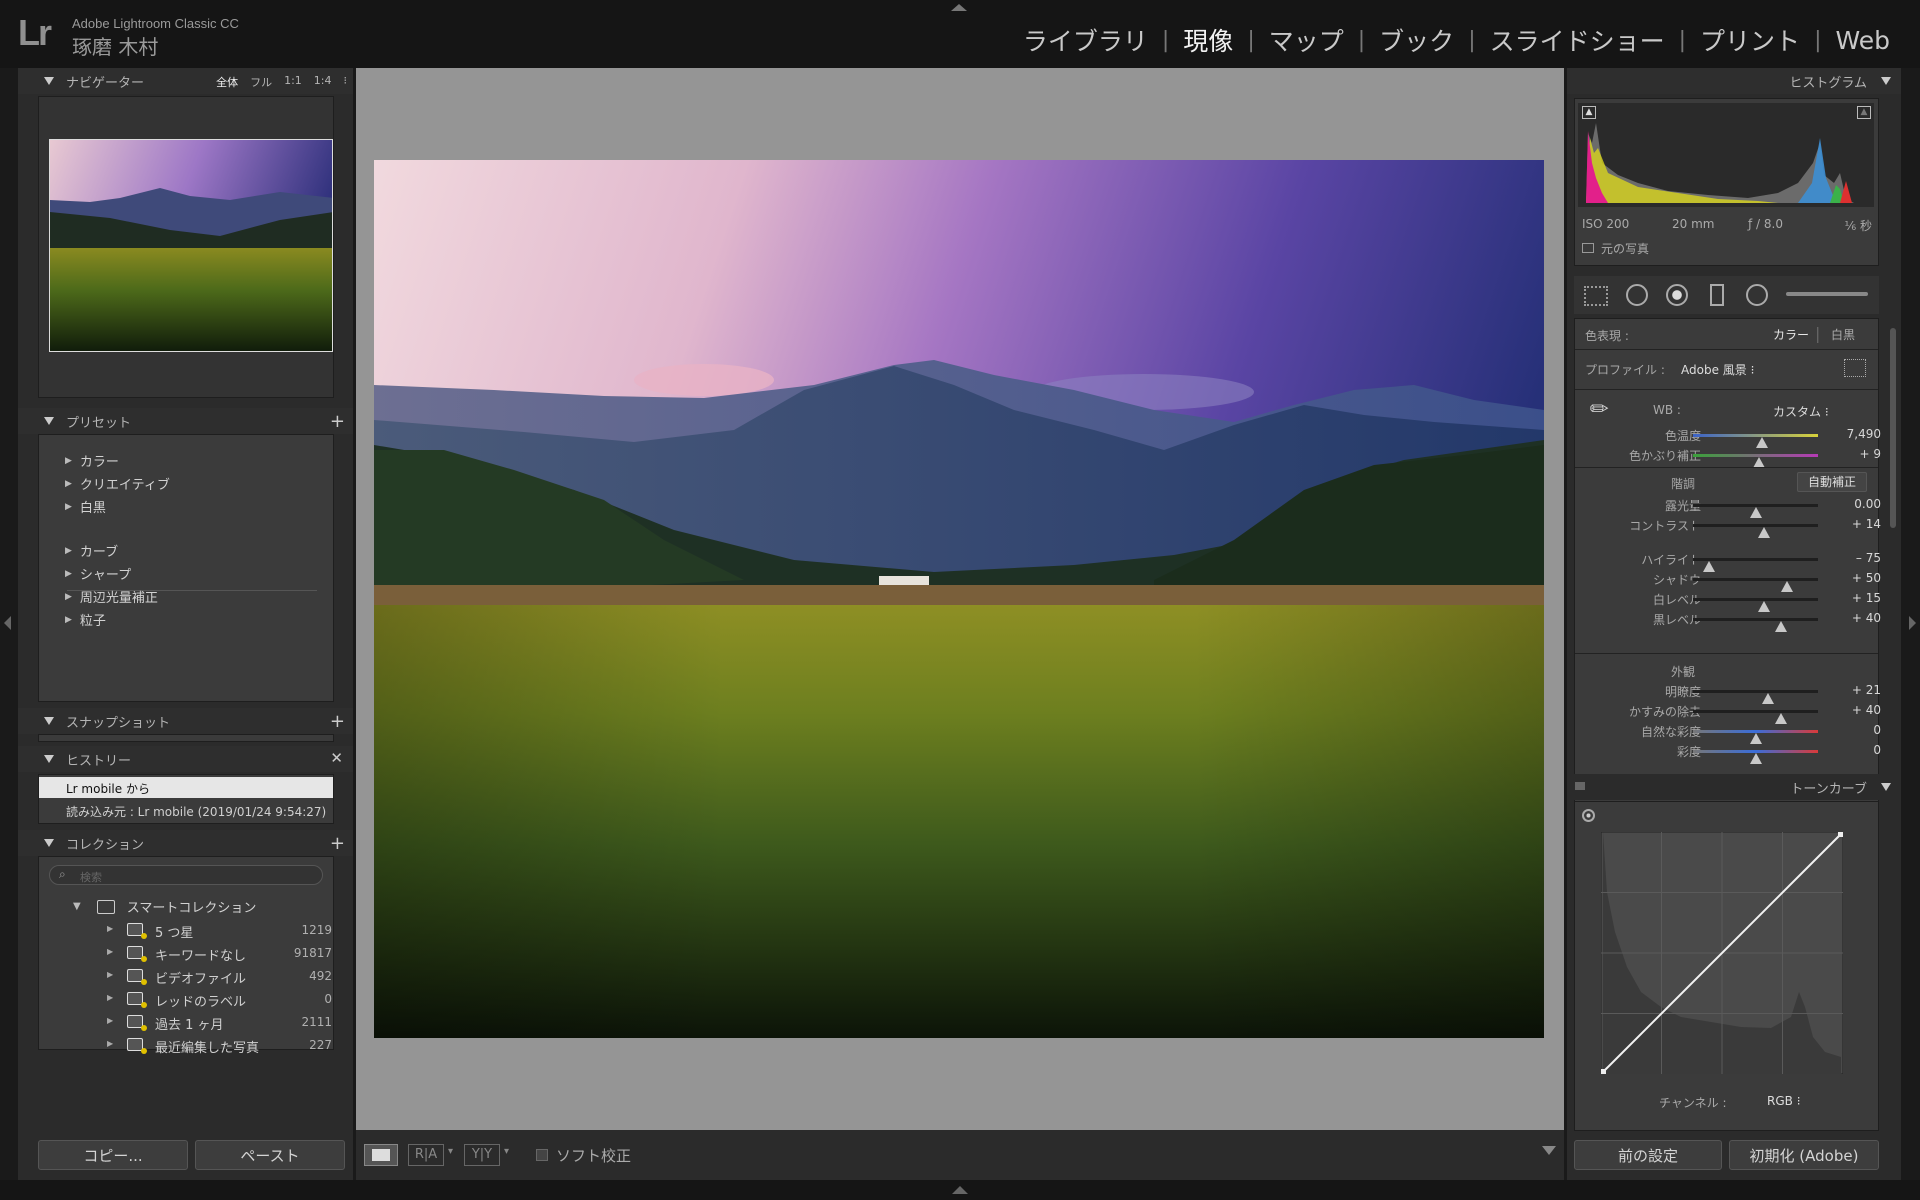 This screenshot has height=1200, width=1920. Describe the element at coordinates (85, 619) in the screenshot. I see `preset-group: ▶ 粒子` at that location.